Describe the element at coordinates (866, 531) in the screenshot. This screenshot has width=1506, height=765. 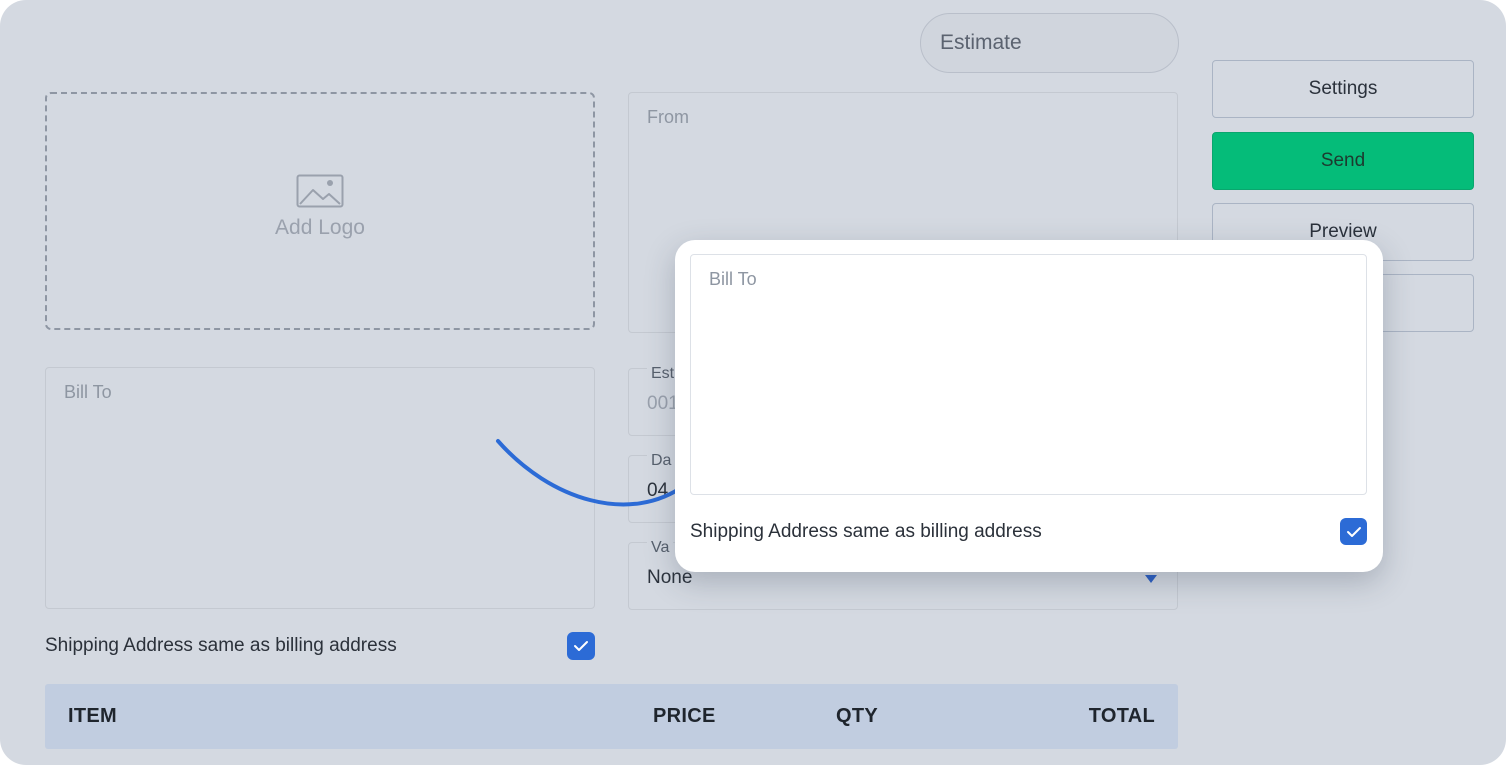
I see `zoom-shipping-label: Shipping Address same as billing address` at that location.